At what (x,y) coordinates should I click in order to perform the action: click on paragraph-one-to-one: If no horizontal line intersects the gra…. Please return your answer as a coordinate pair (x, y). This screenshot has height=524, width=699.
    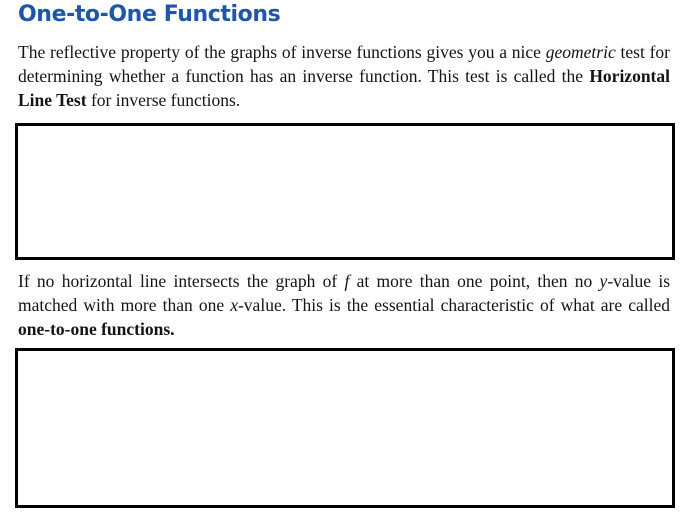
    Looking at the image, I should click on (344, 305).